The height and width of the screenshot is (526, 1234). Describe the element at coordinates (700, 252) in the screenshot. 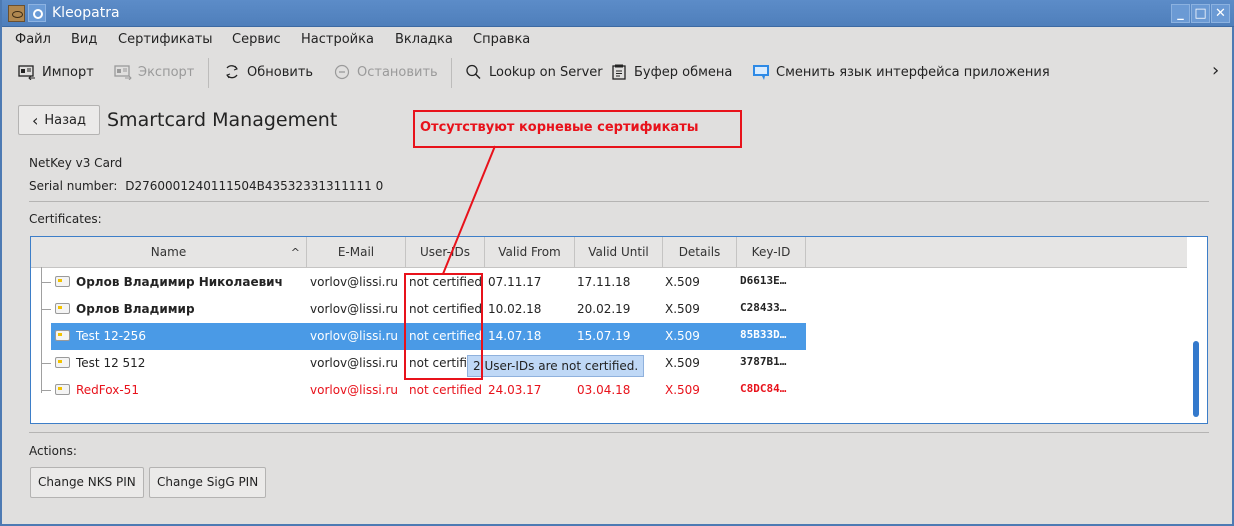

I see `column-header-details: Details` at that location.